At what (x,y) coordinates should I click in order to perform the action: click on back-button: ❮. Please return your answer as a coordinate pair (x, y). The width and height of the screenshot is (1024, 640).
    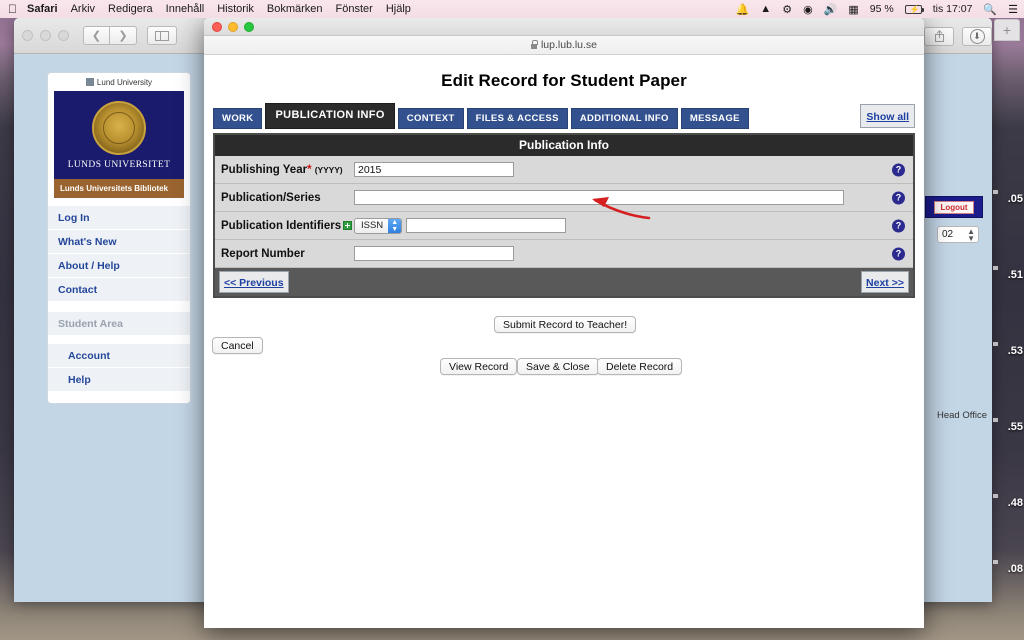
    Looking at the image, I should click on (96, 35).